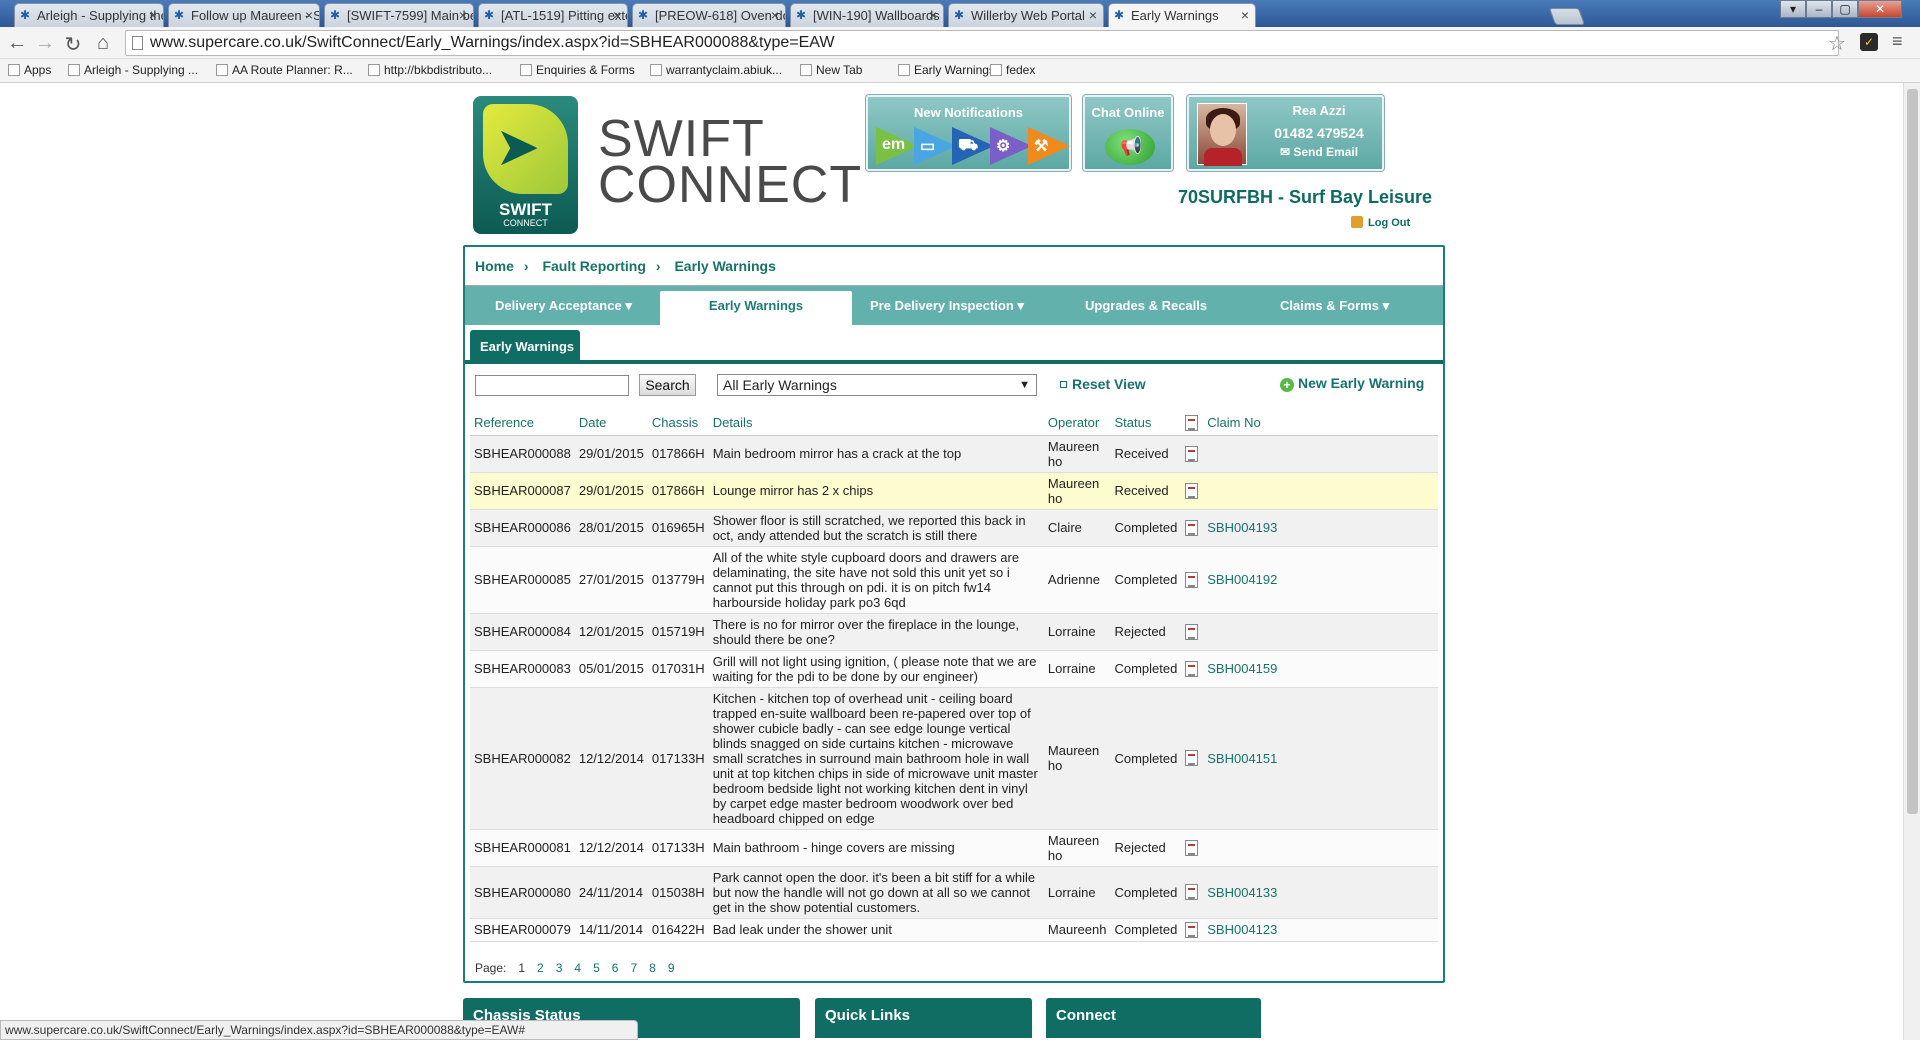 The height and width of the screenshot is (1040, 1920). What do you see at coordinates (1819, 9) in the screenshot?
I see `minimize-button: –` at bounding box center [1819, 9].